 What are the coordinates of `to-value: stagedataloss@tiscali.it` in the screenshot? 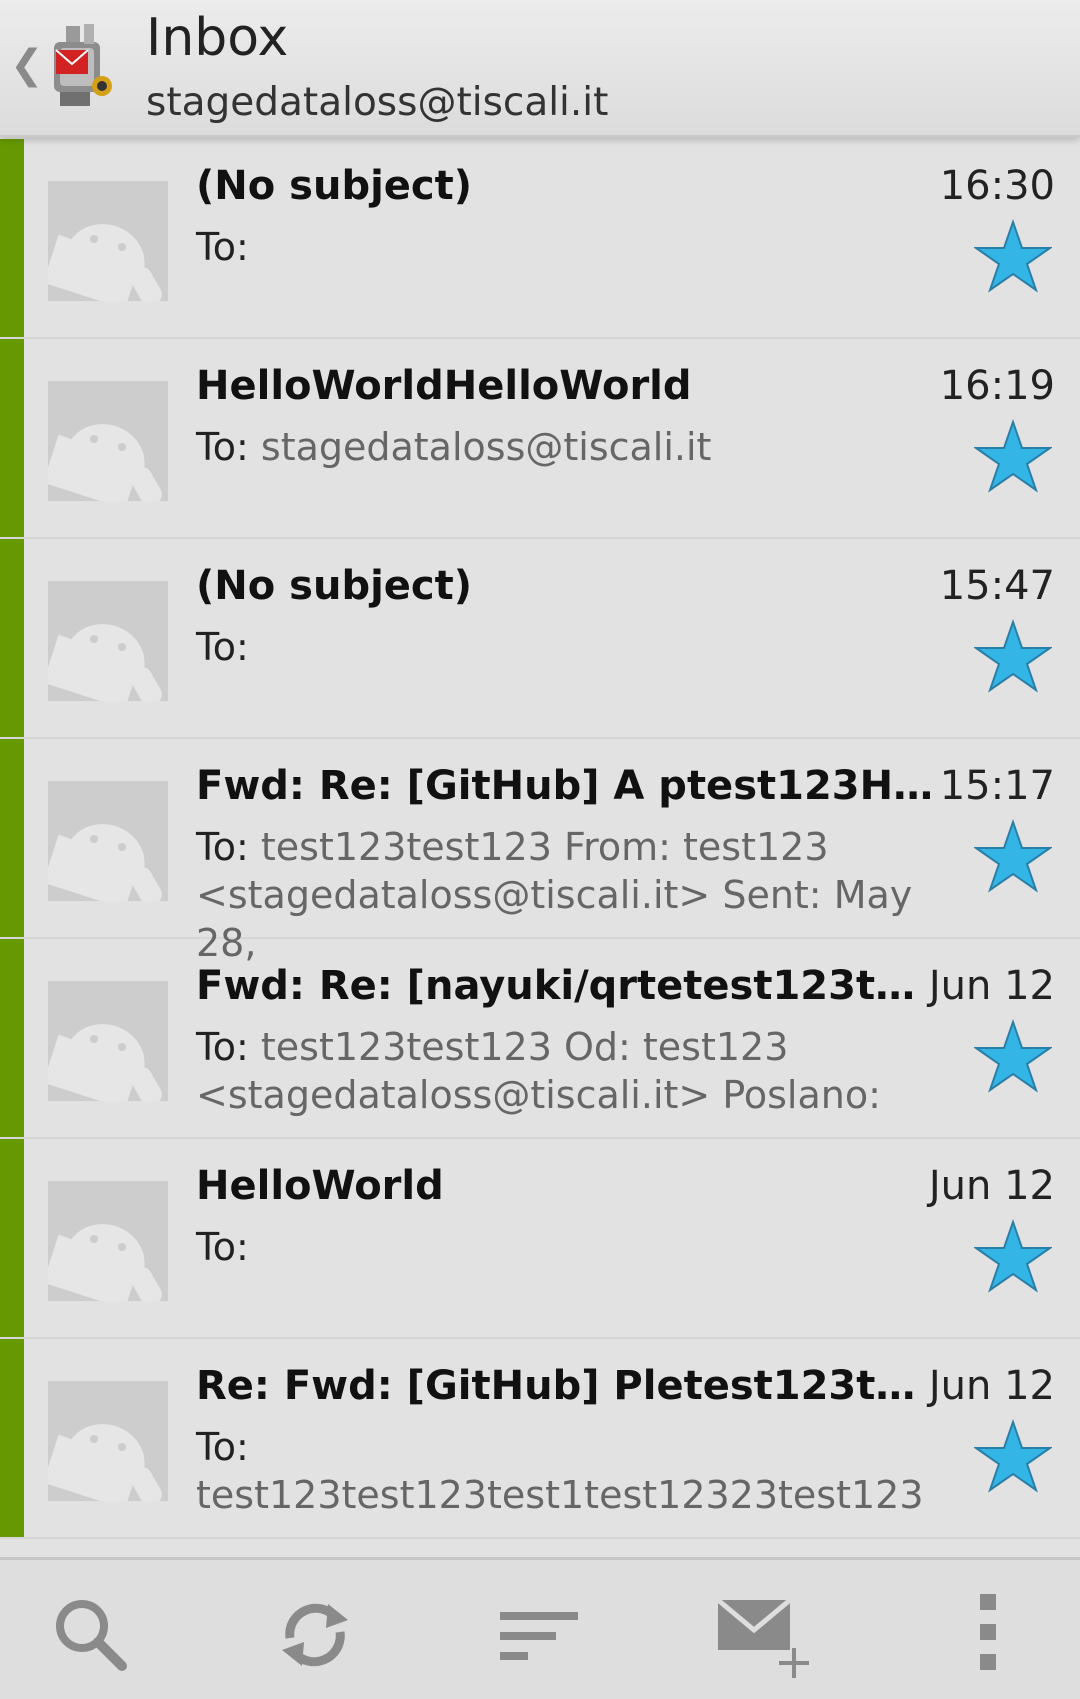 It's located at (480, 447).